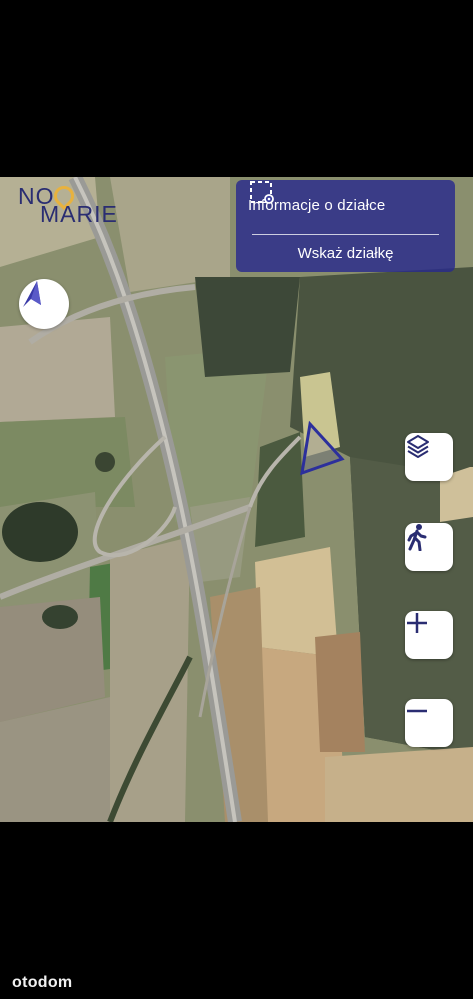 This screenshot has width=473, height=999. Describe the element at coordinates (417, 711) in the screenshot. I see `minus-icon` at that location.